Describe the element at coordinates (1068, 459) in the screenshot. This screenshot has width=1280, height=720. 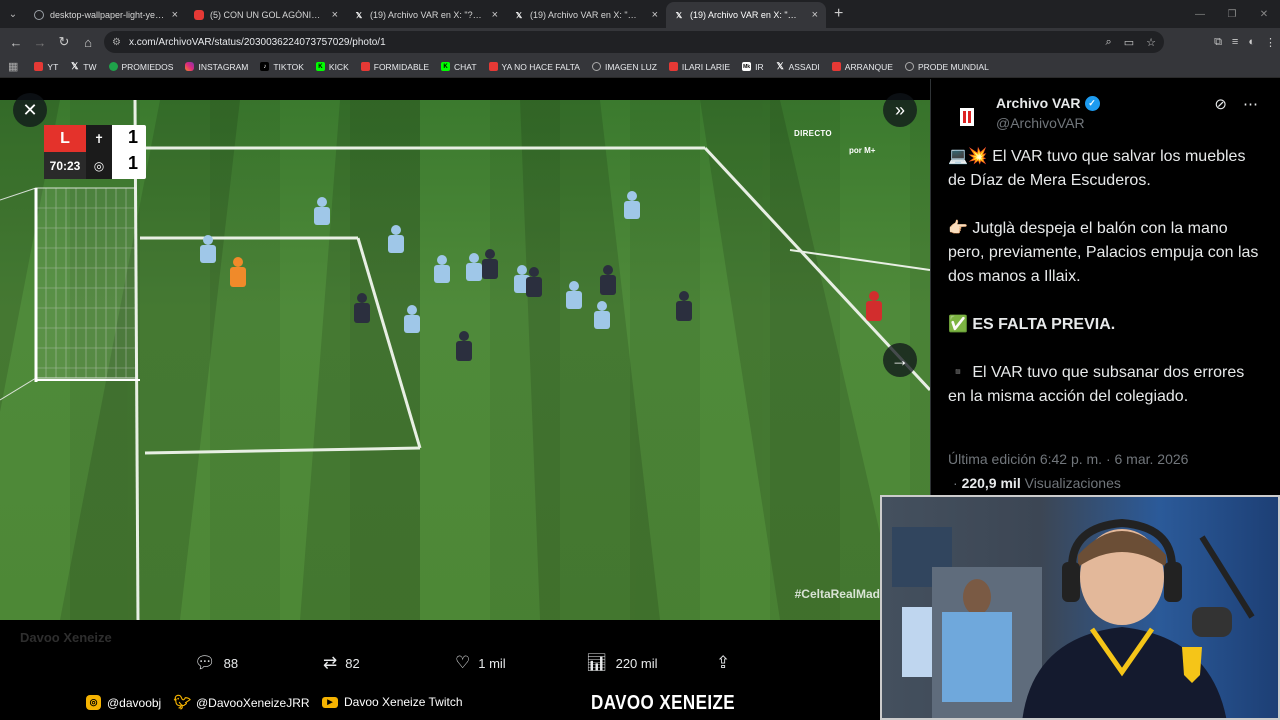
I see `edit-timestamp: Última edición 6:42 p. m. · 6 mar. 2026` at that location.